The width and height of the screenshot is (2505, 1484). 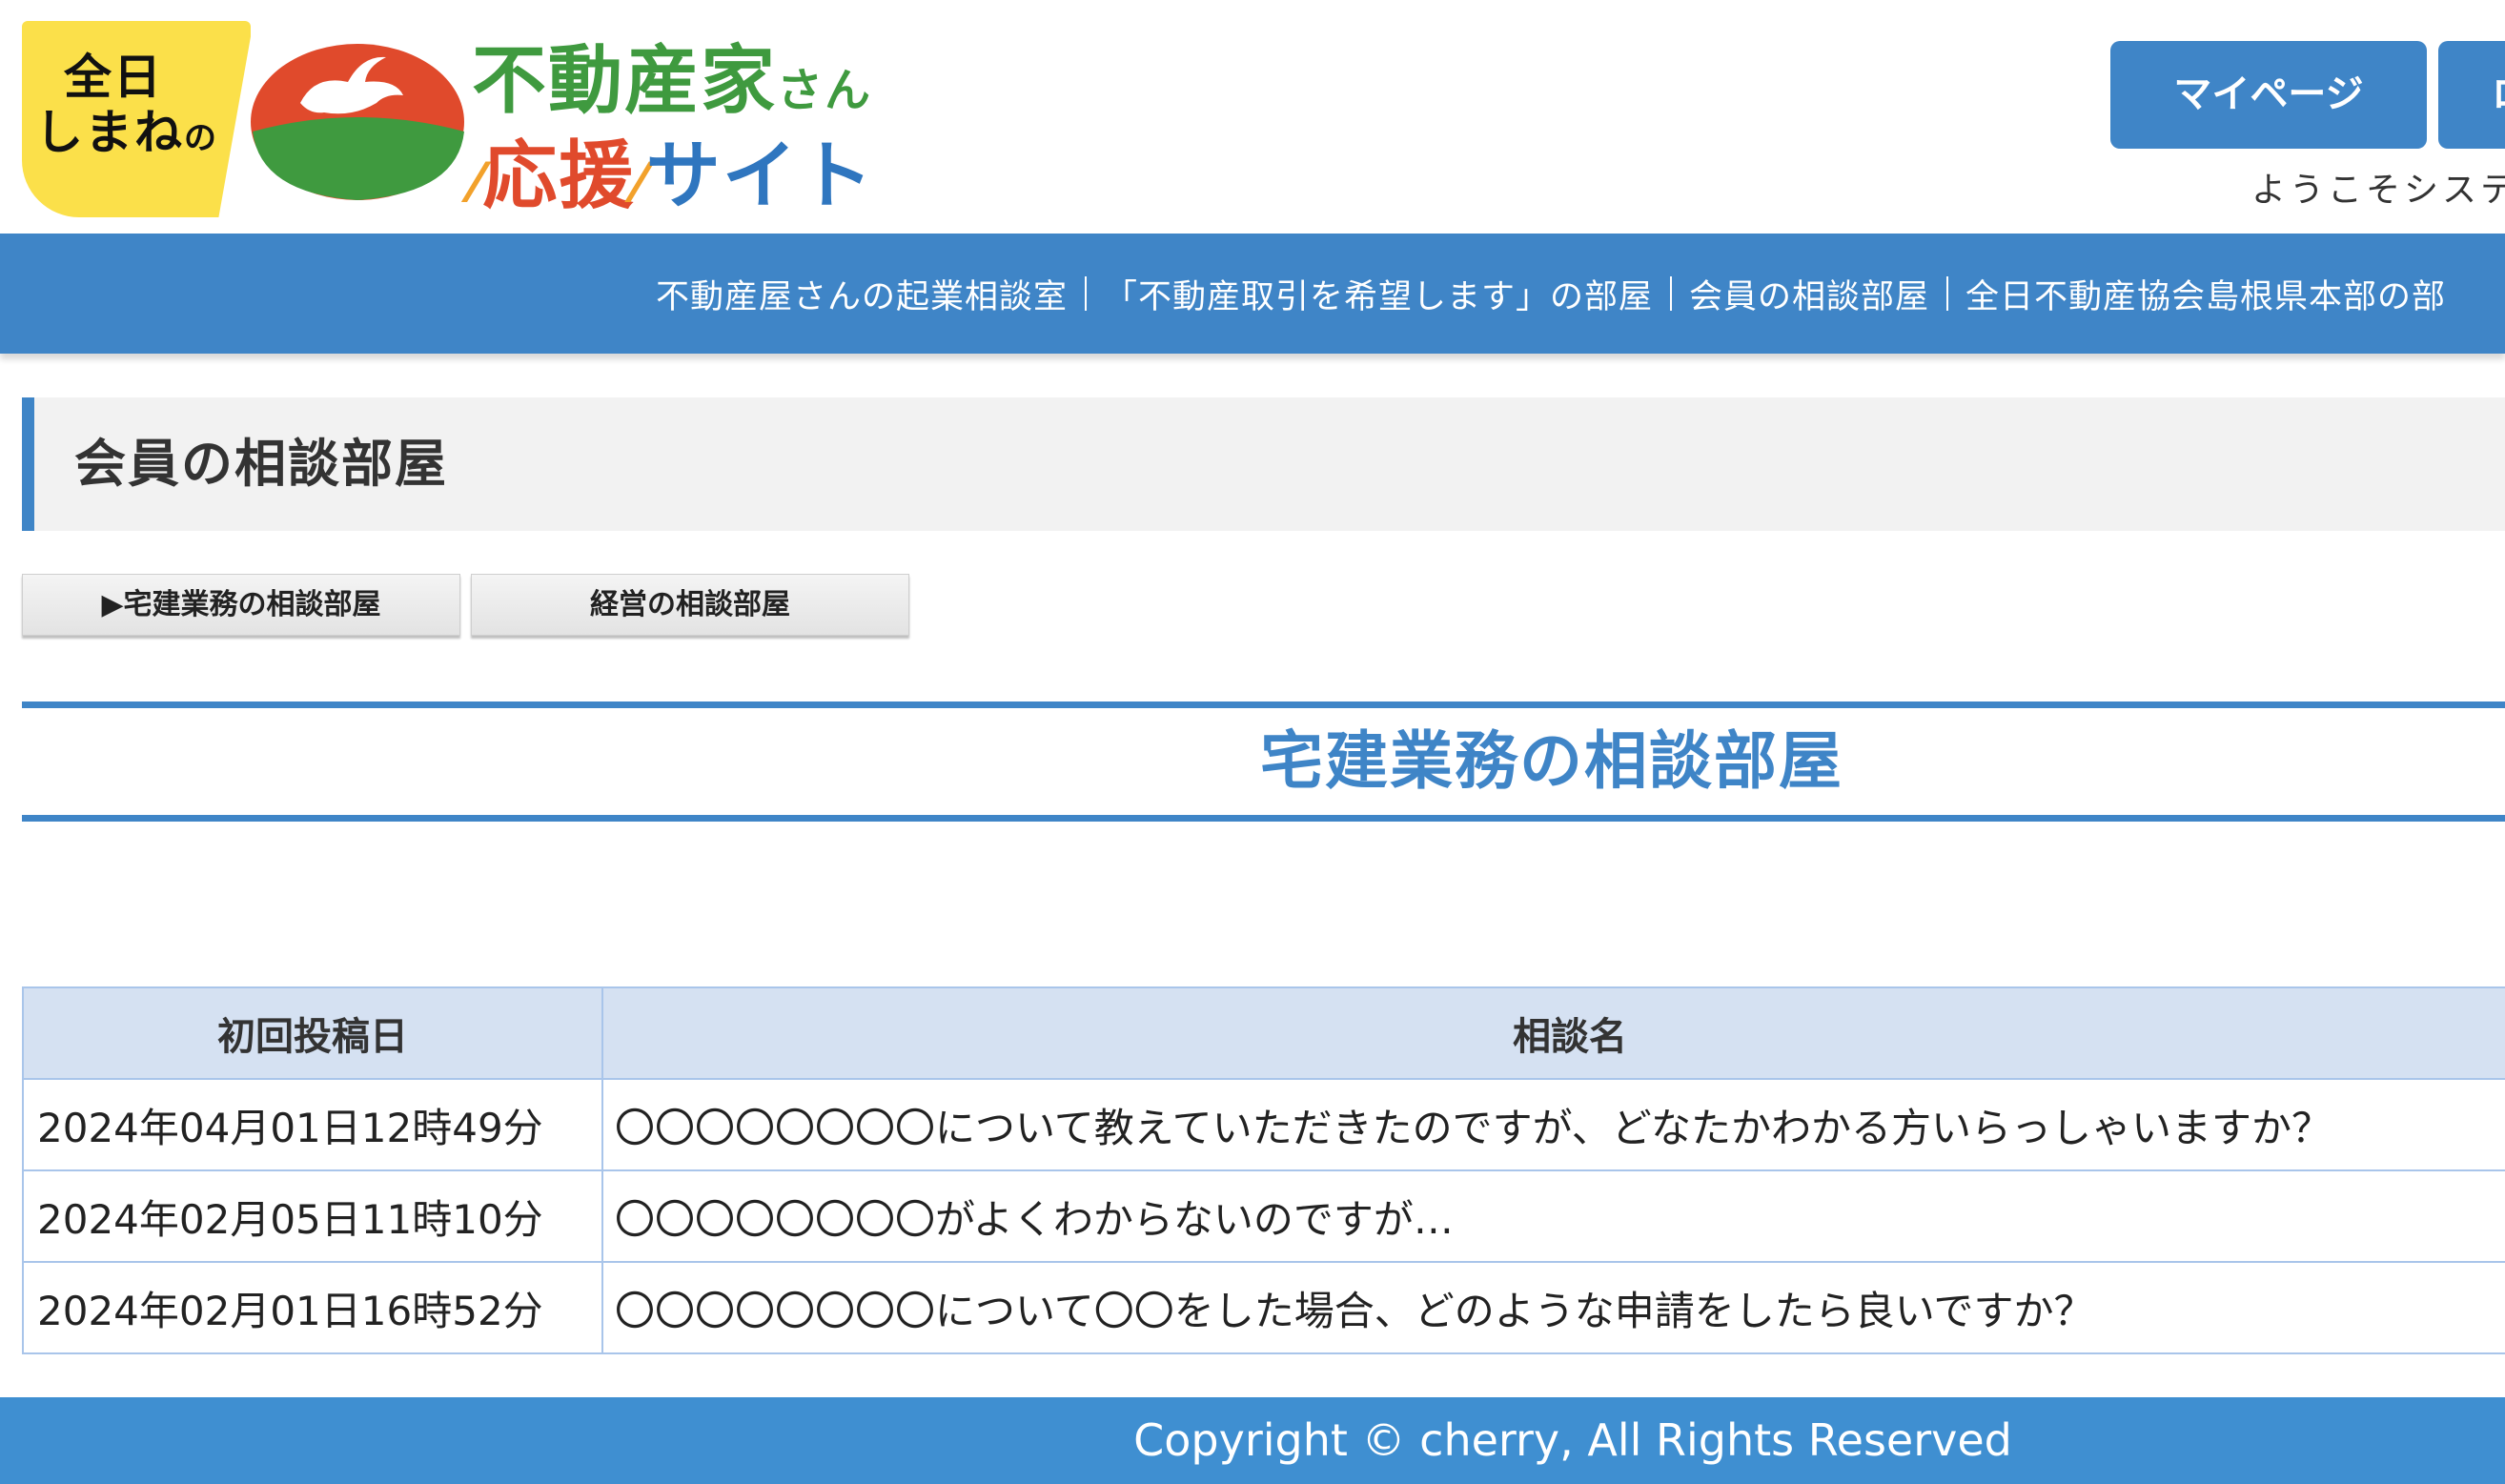 I want to click on consultation-title-link: 〇〇〇〇〇〇〇〇について〇〇をした場合、どのような申請をしたら良いですか？, so click(x=1553, y=1307).